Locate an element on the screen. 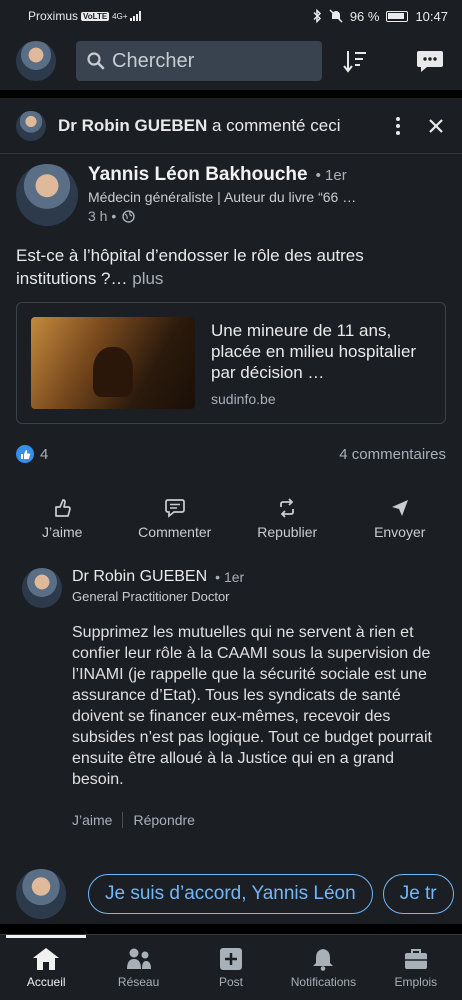 The image size is (462, 1000). like-label: J’aime is located at coordinates (62, 532).